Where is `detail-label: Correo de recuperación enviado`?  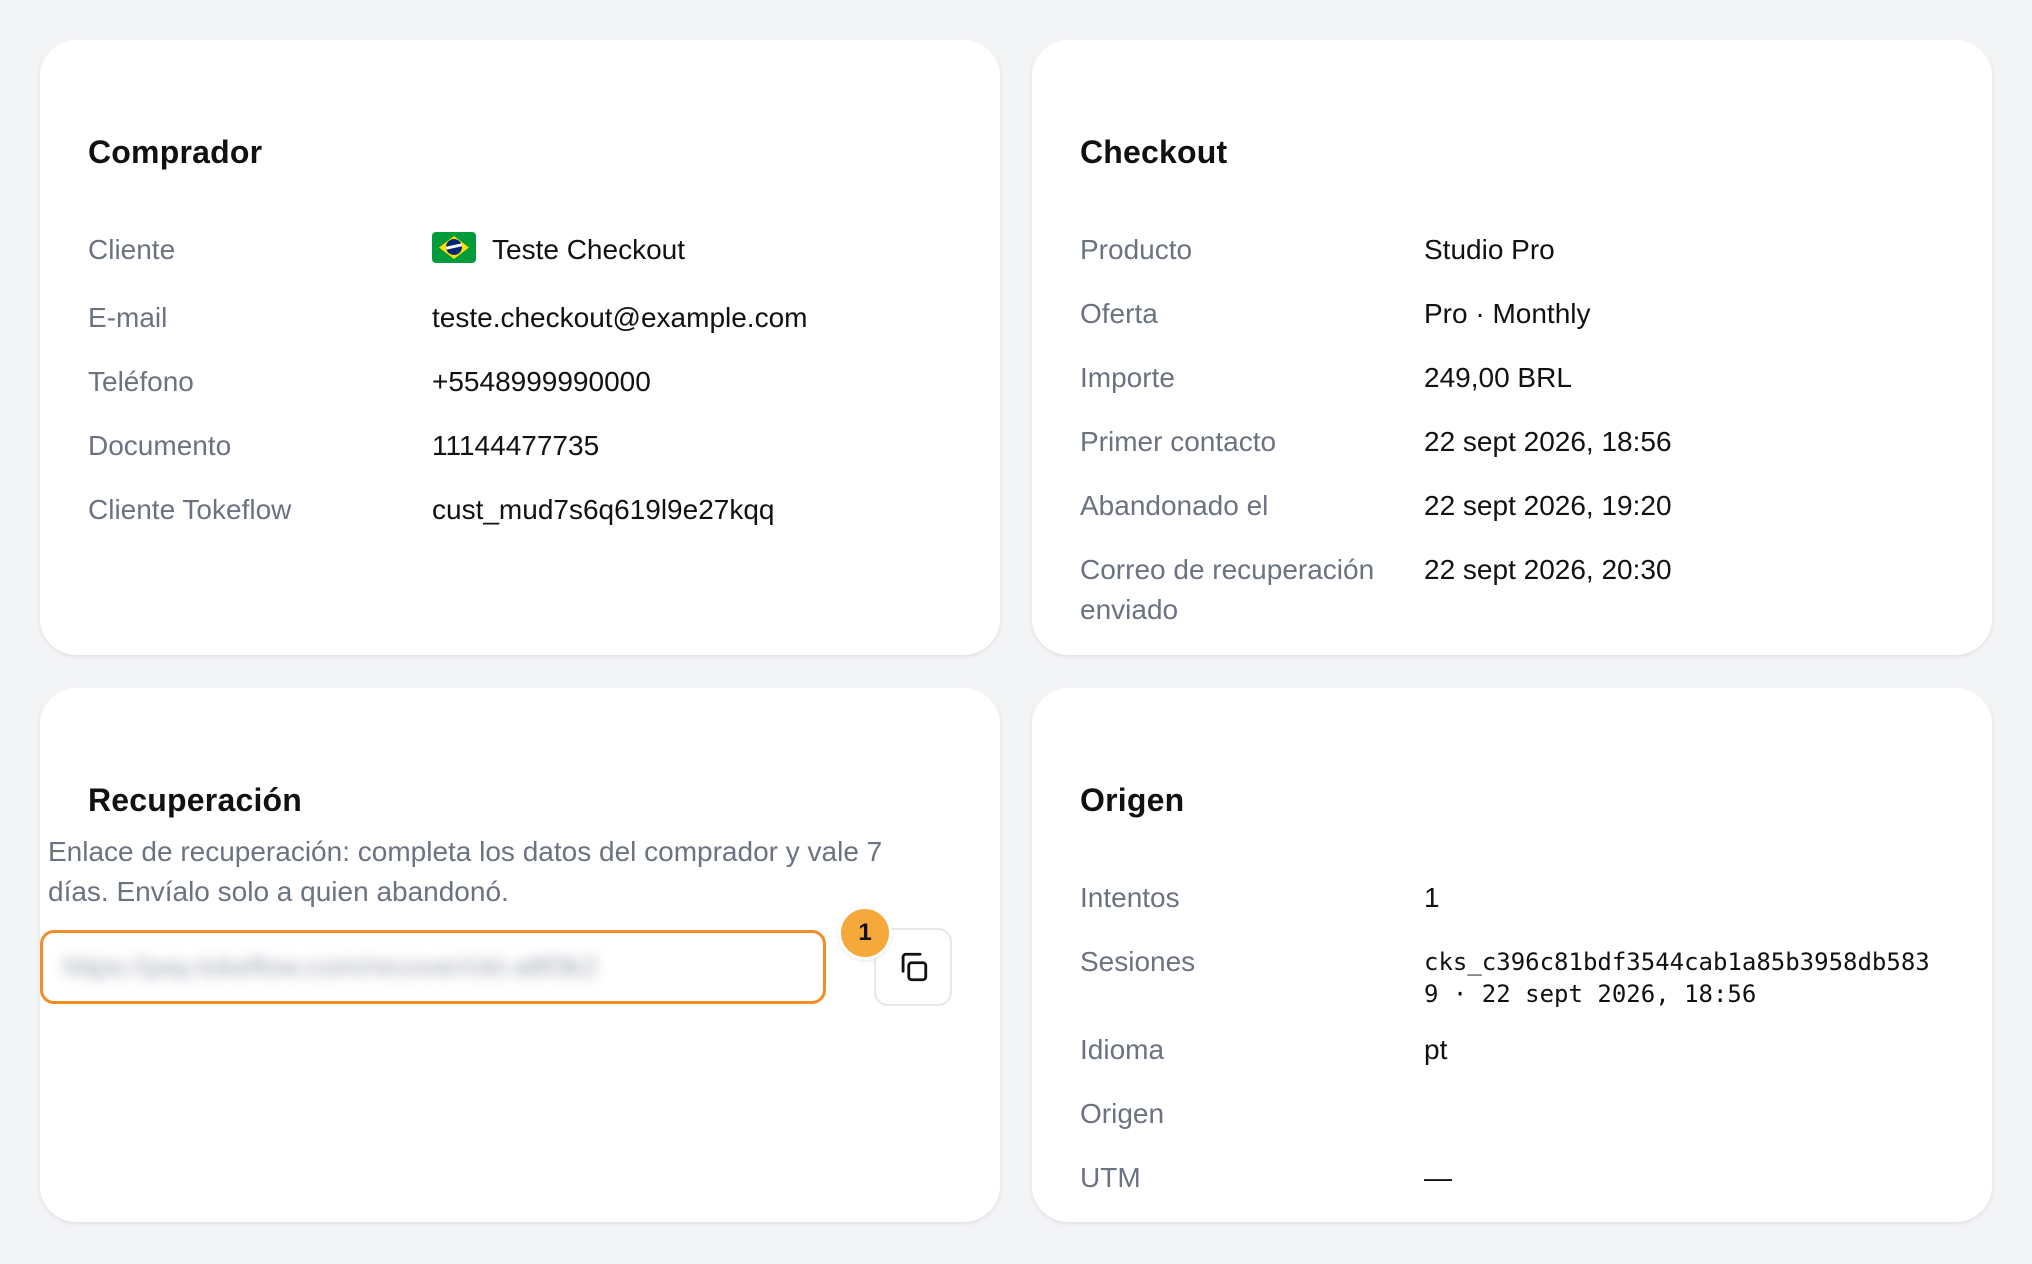
detail-label: Correo de recuperación enviado is located at coordinates (1227, 589).